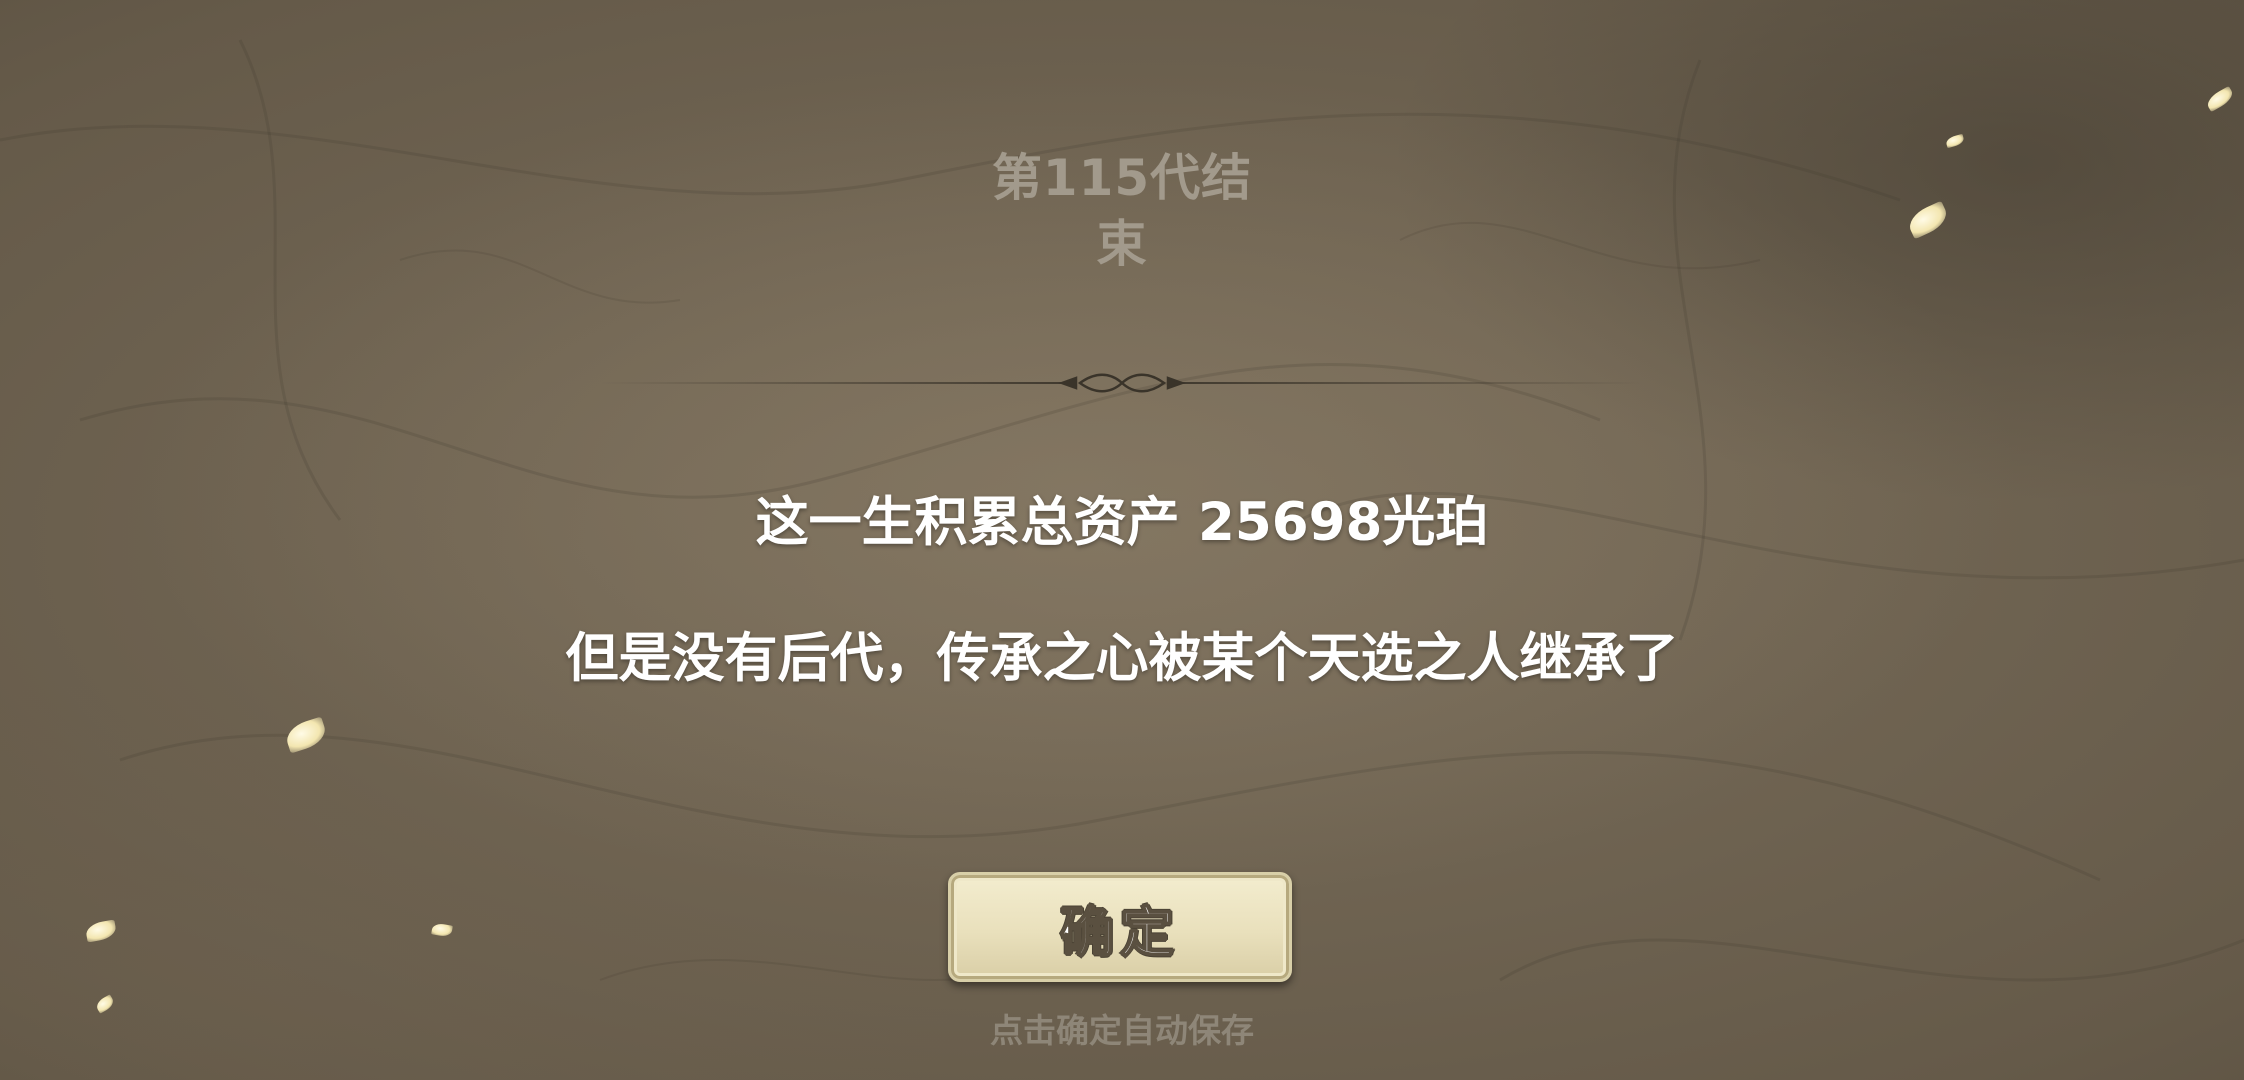  What do you see at coordinates (1122, 658) in the screenshot?
I see `inheritance-text: 但是没有后代，传承之心被某个天选之人继承了` at bounding box center [1122, 658].